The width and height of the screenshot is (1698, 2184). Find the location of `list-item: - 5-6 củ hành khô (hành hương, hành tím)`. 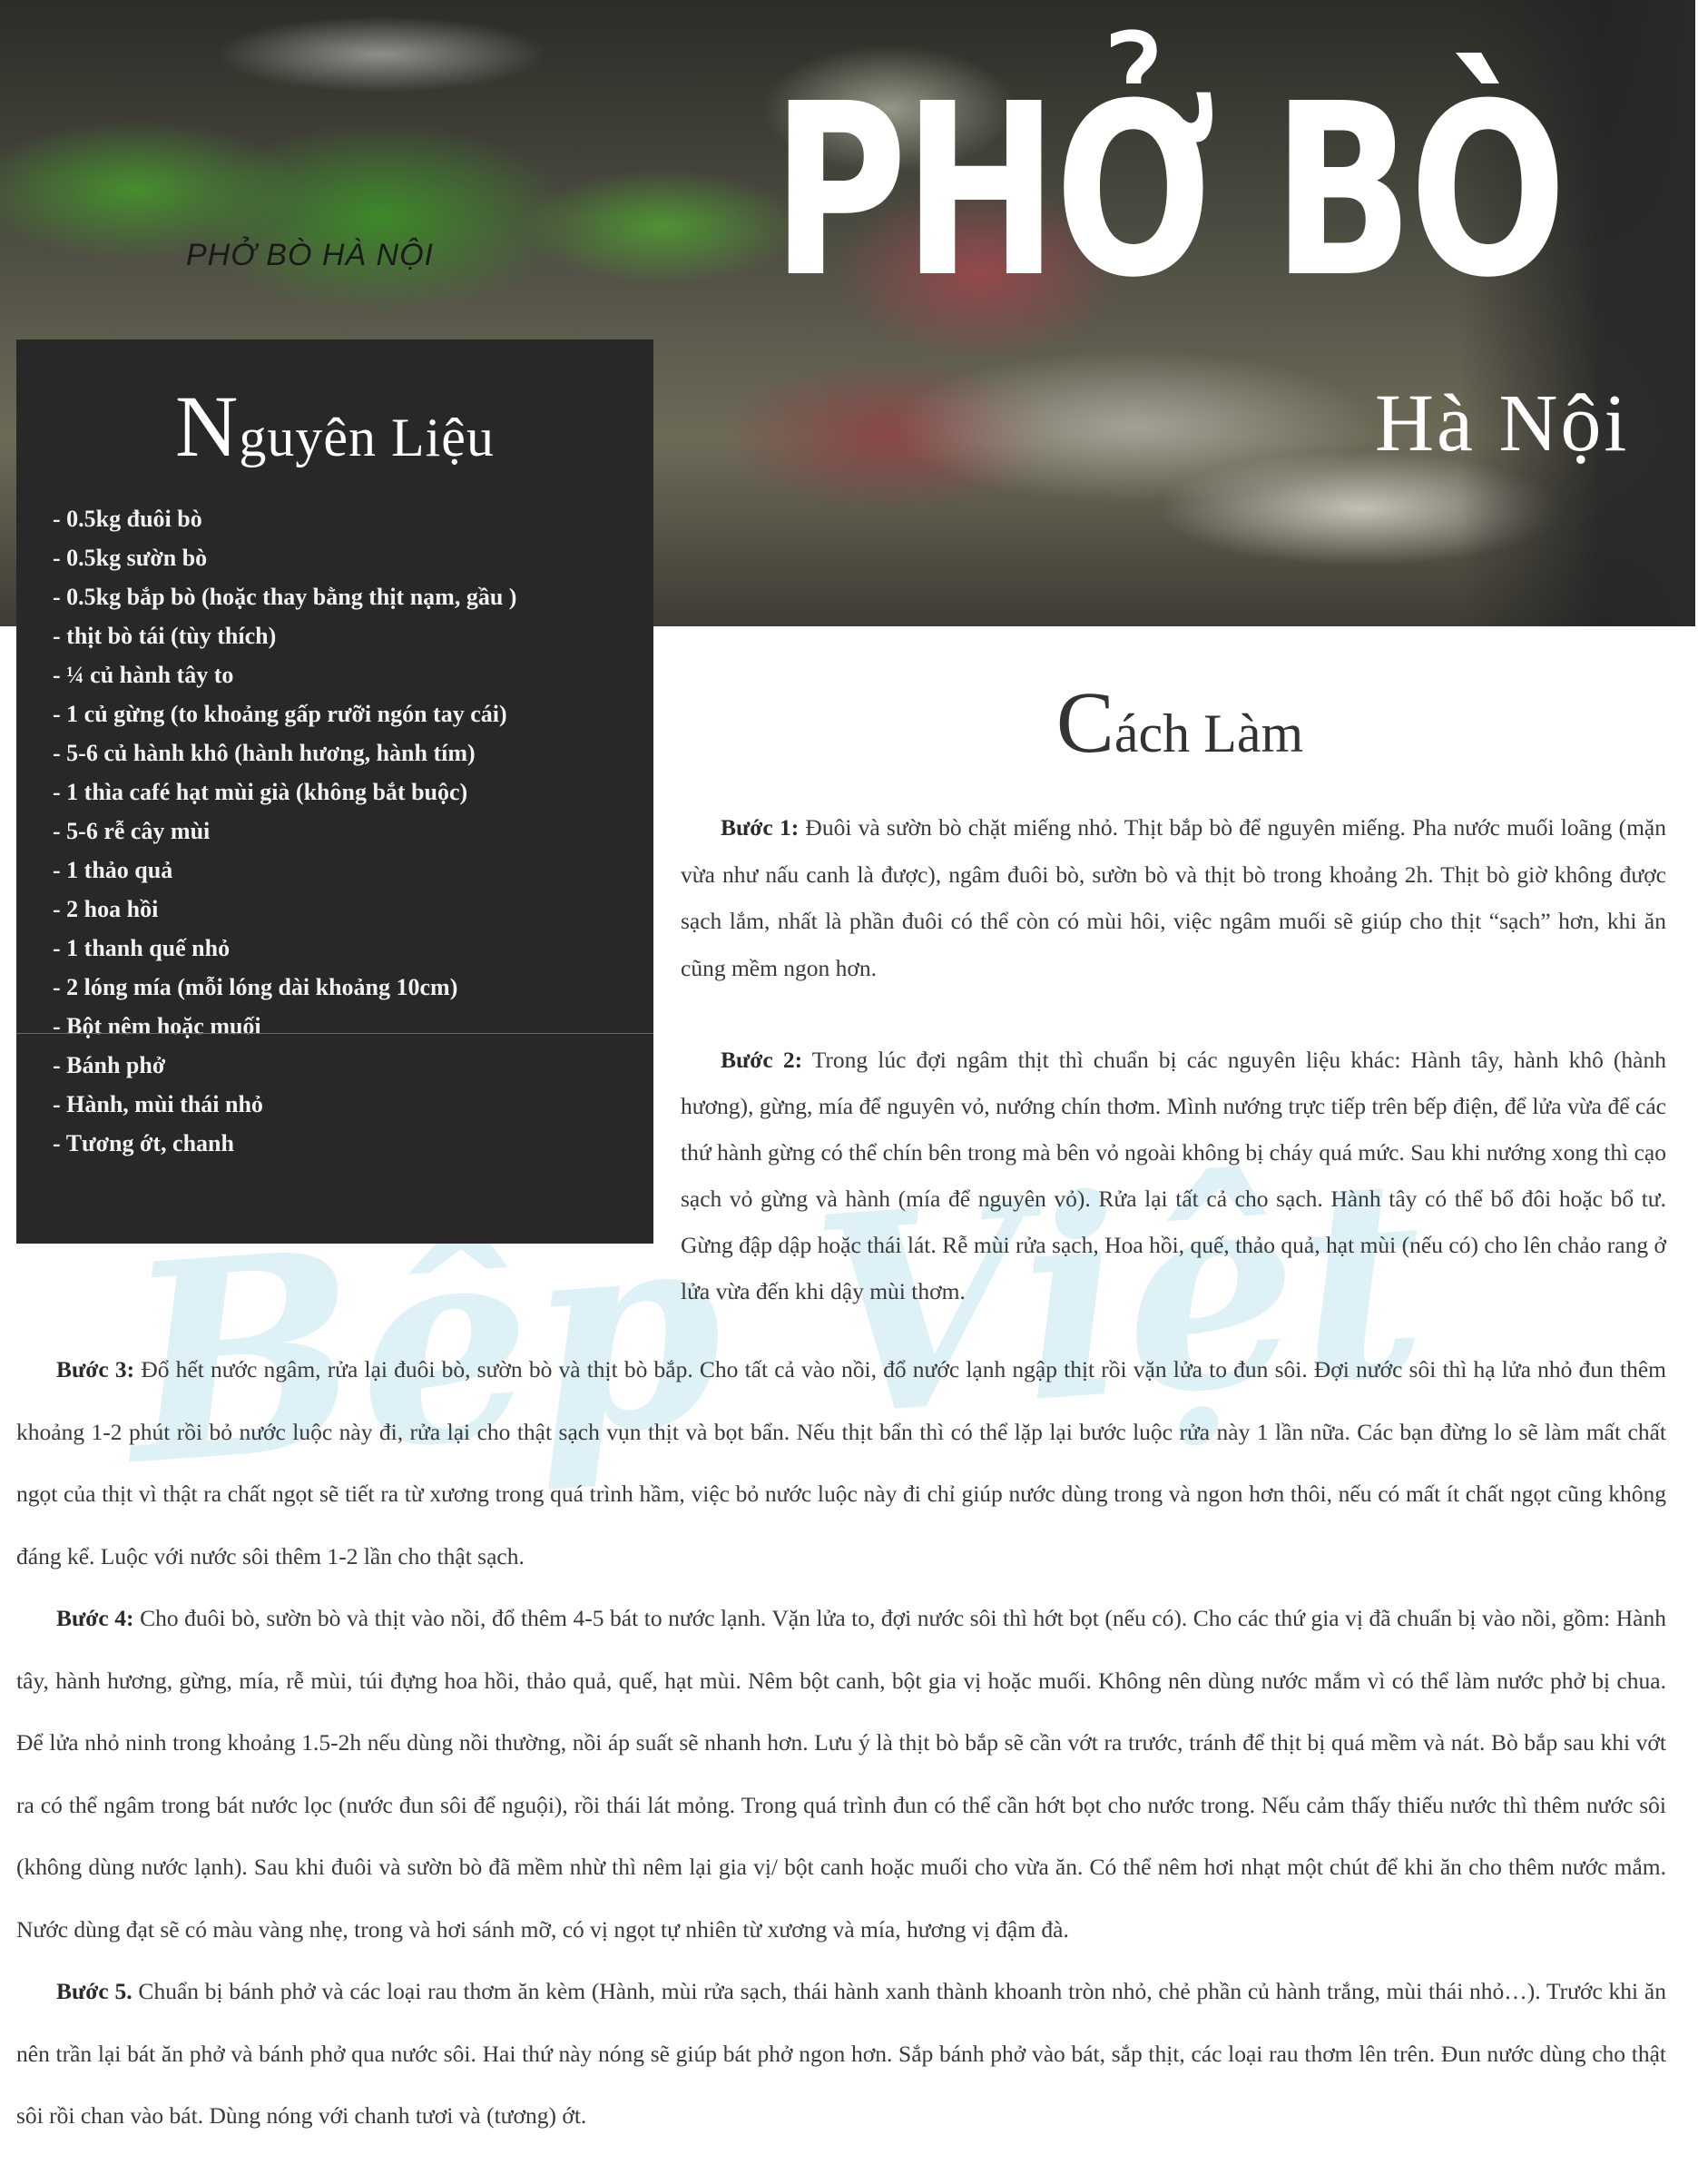

list-item: - 5-6 củ hành khô (hành hương, hành tím) is located at coordinates (264, 753).